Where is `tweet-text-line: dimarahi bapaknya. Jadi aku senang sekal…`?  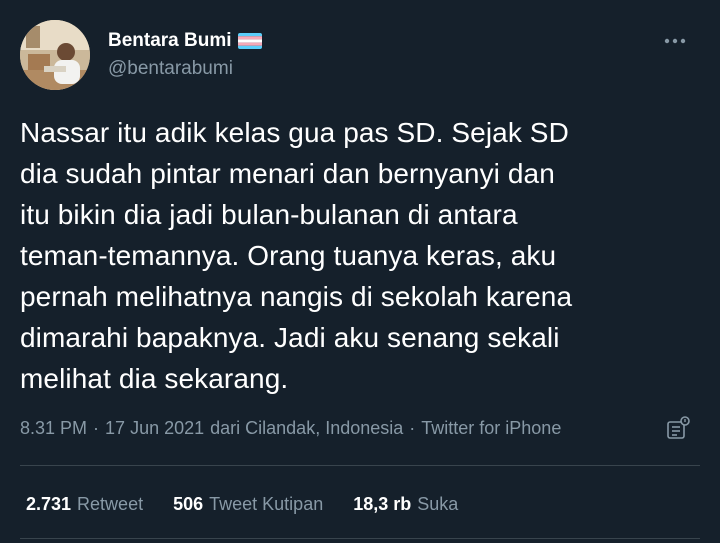 tweet-text-line: dimarahi bapaknya. Jadi aku senang sekal… is located at coordinates (290, 337).